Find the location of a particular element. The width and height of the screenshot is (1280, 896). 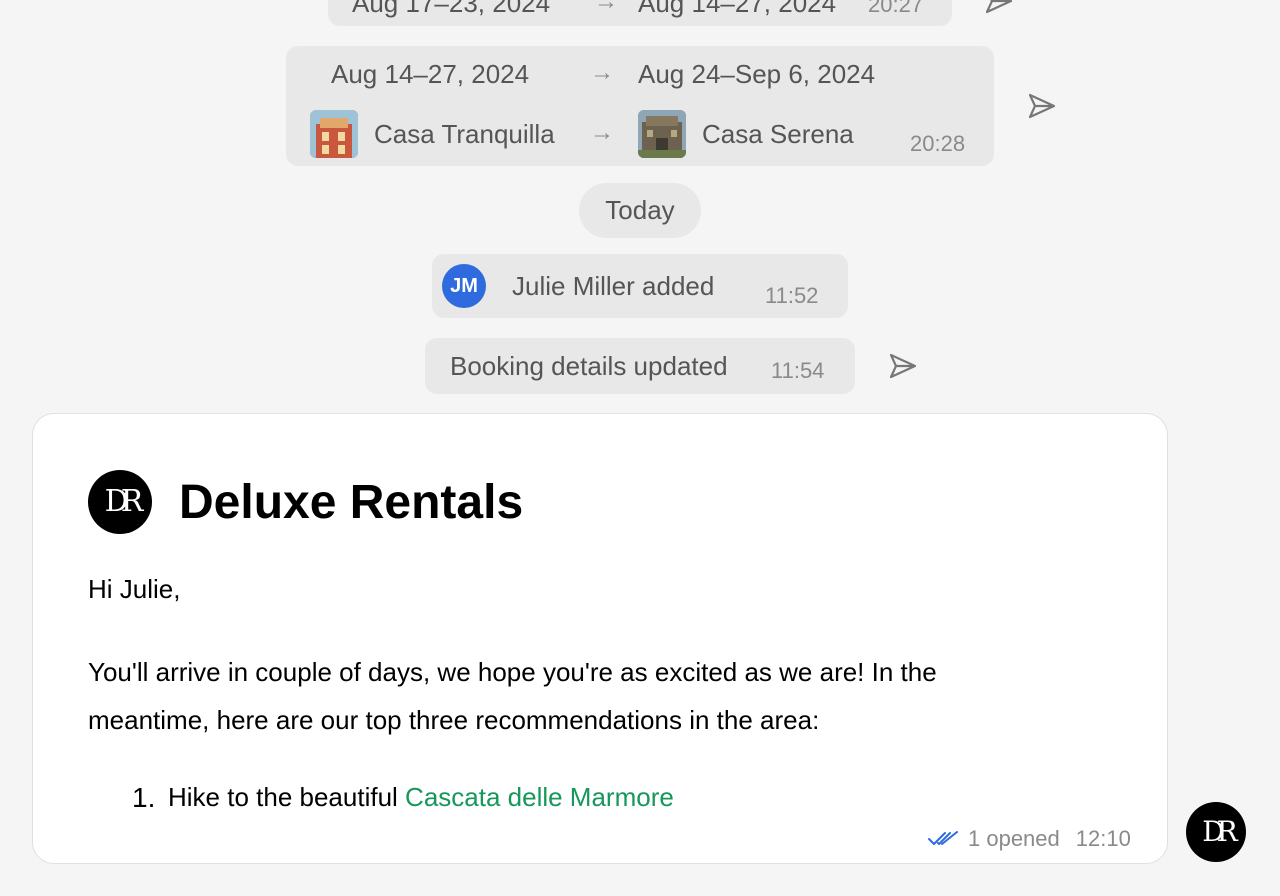

message-time: 20:27 is located at coordinates (896, 8).